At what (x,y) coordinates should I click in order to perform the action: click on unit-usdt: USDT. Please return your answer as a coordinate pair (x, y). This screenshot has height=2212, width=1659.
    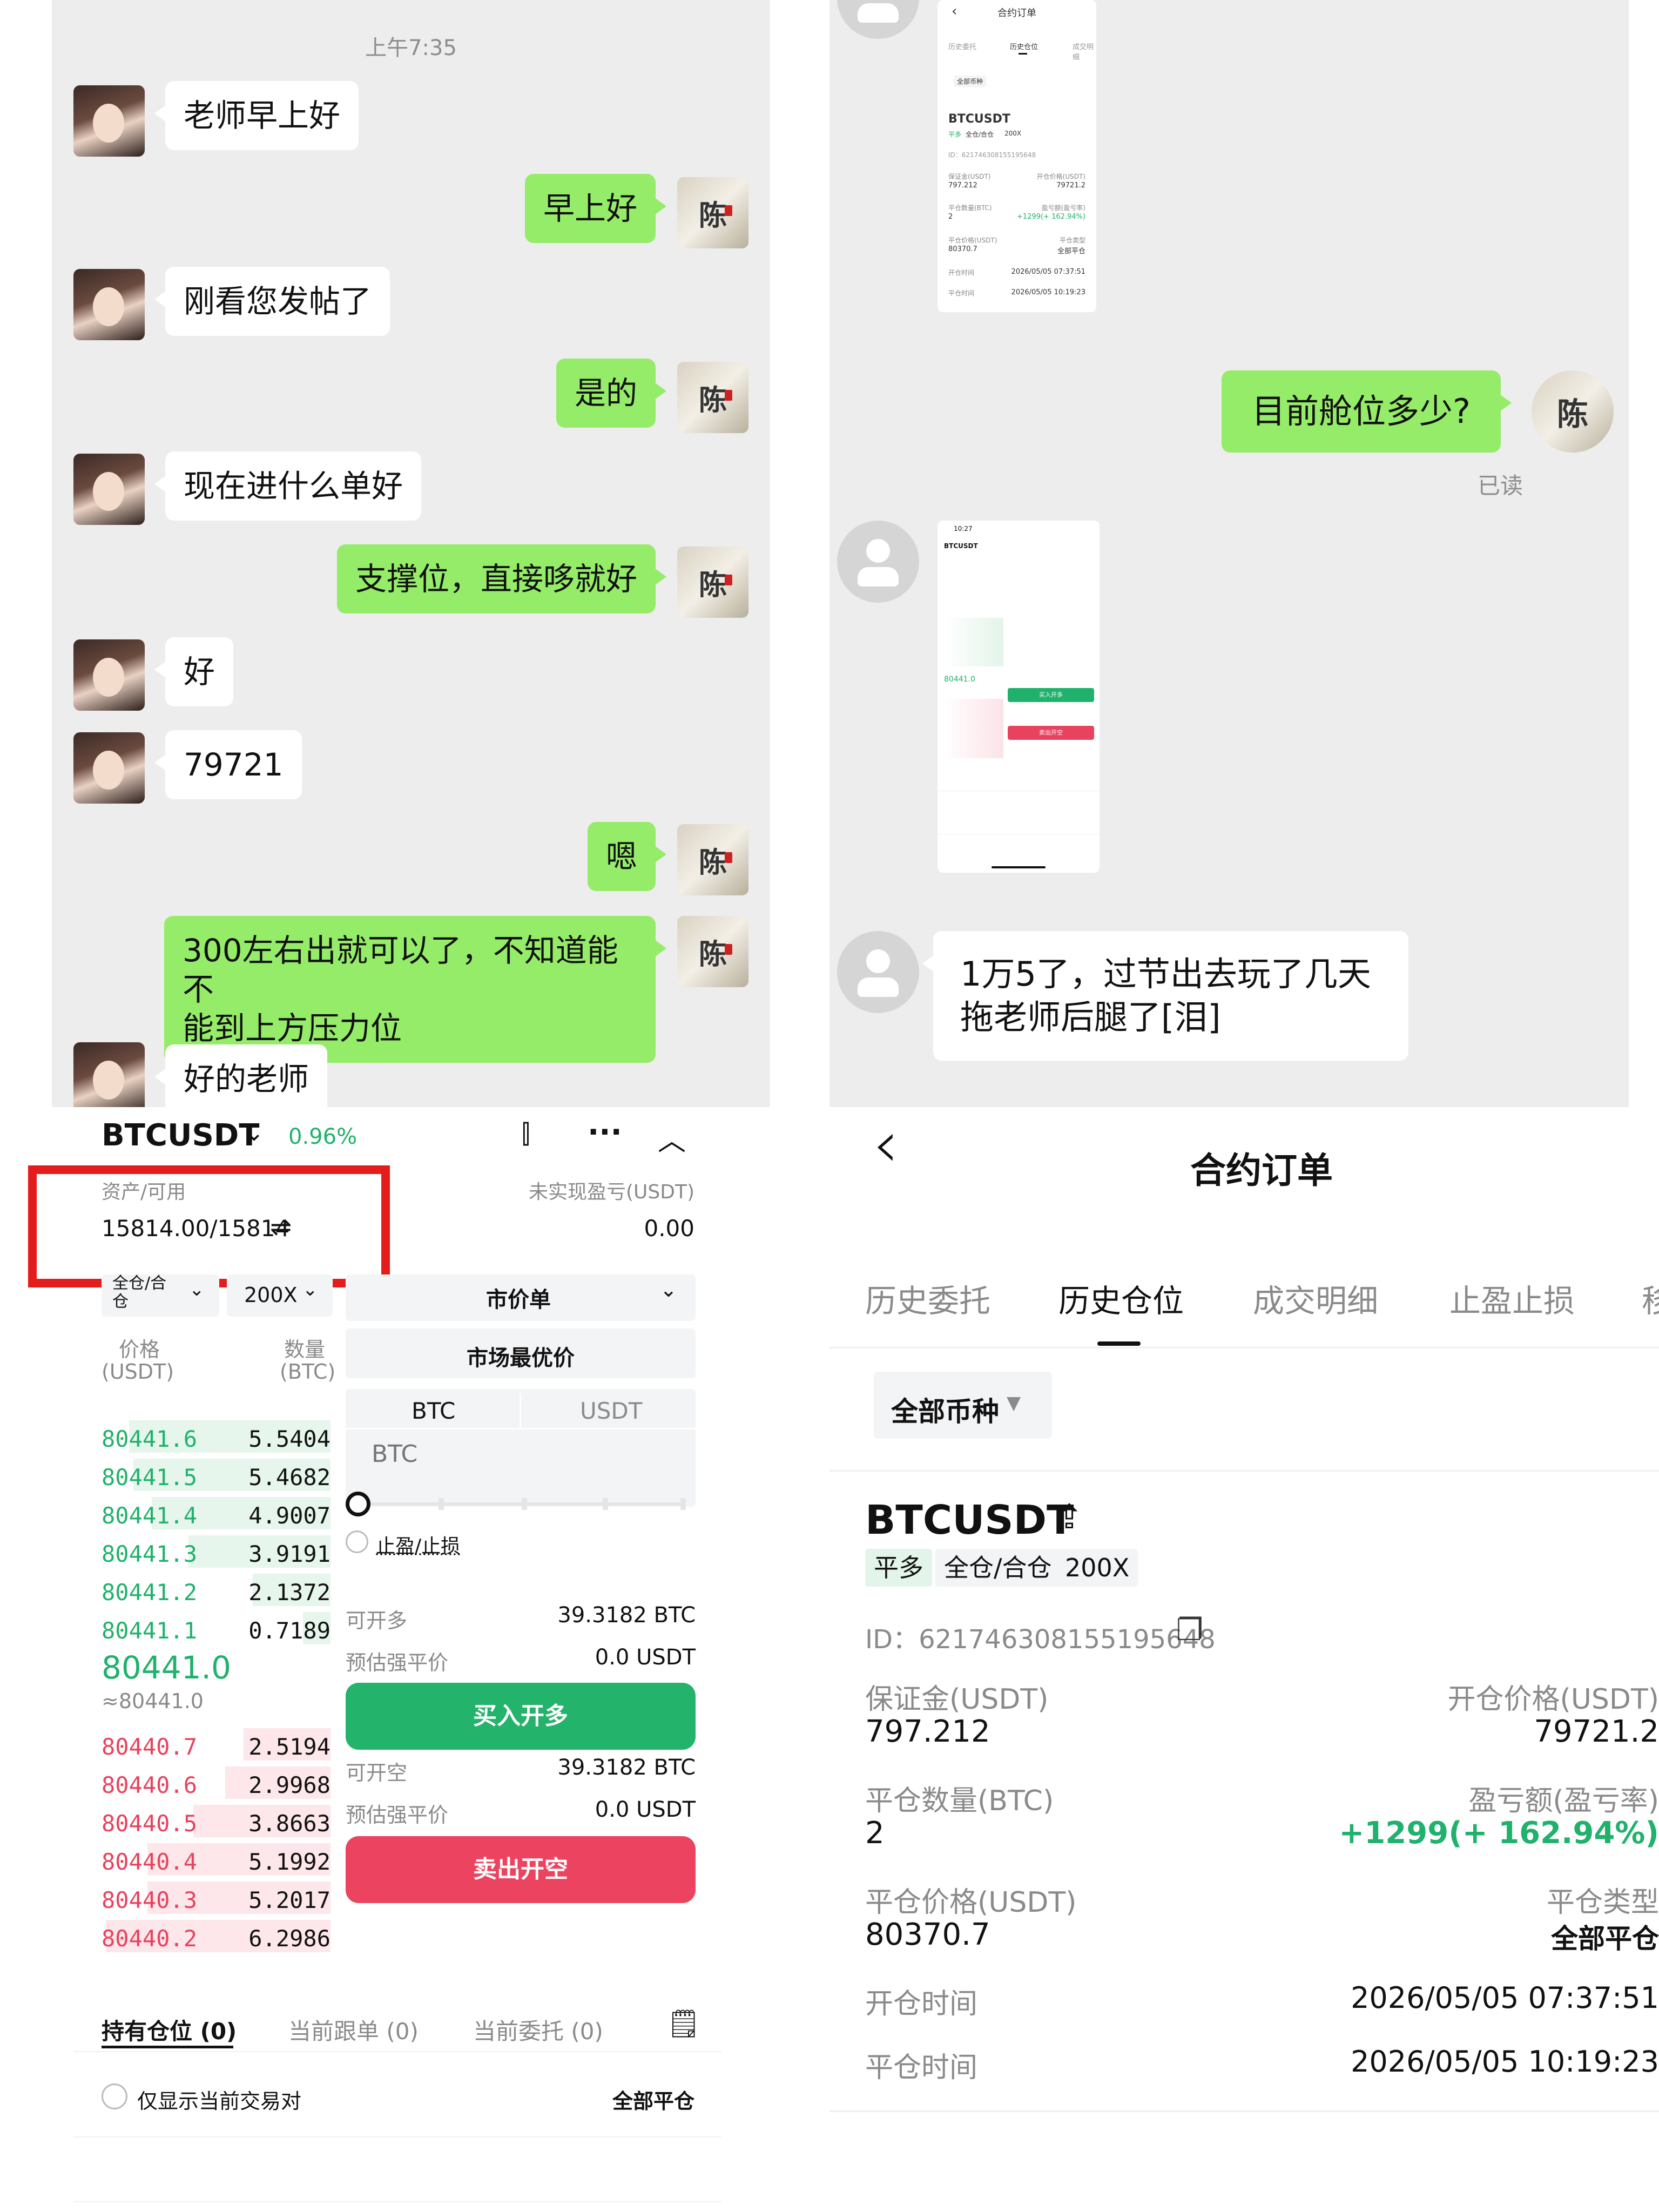
    Looking at the image, I should click on (611, 1411).